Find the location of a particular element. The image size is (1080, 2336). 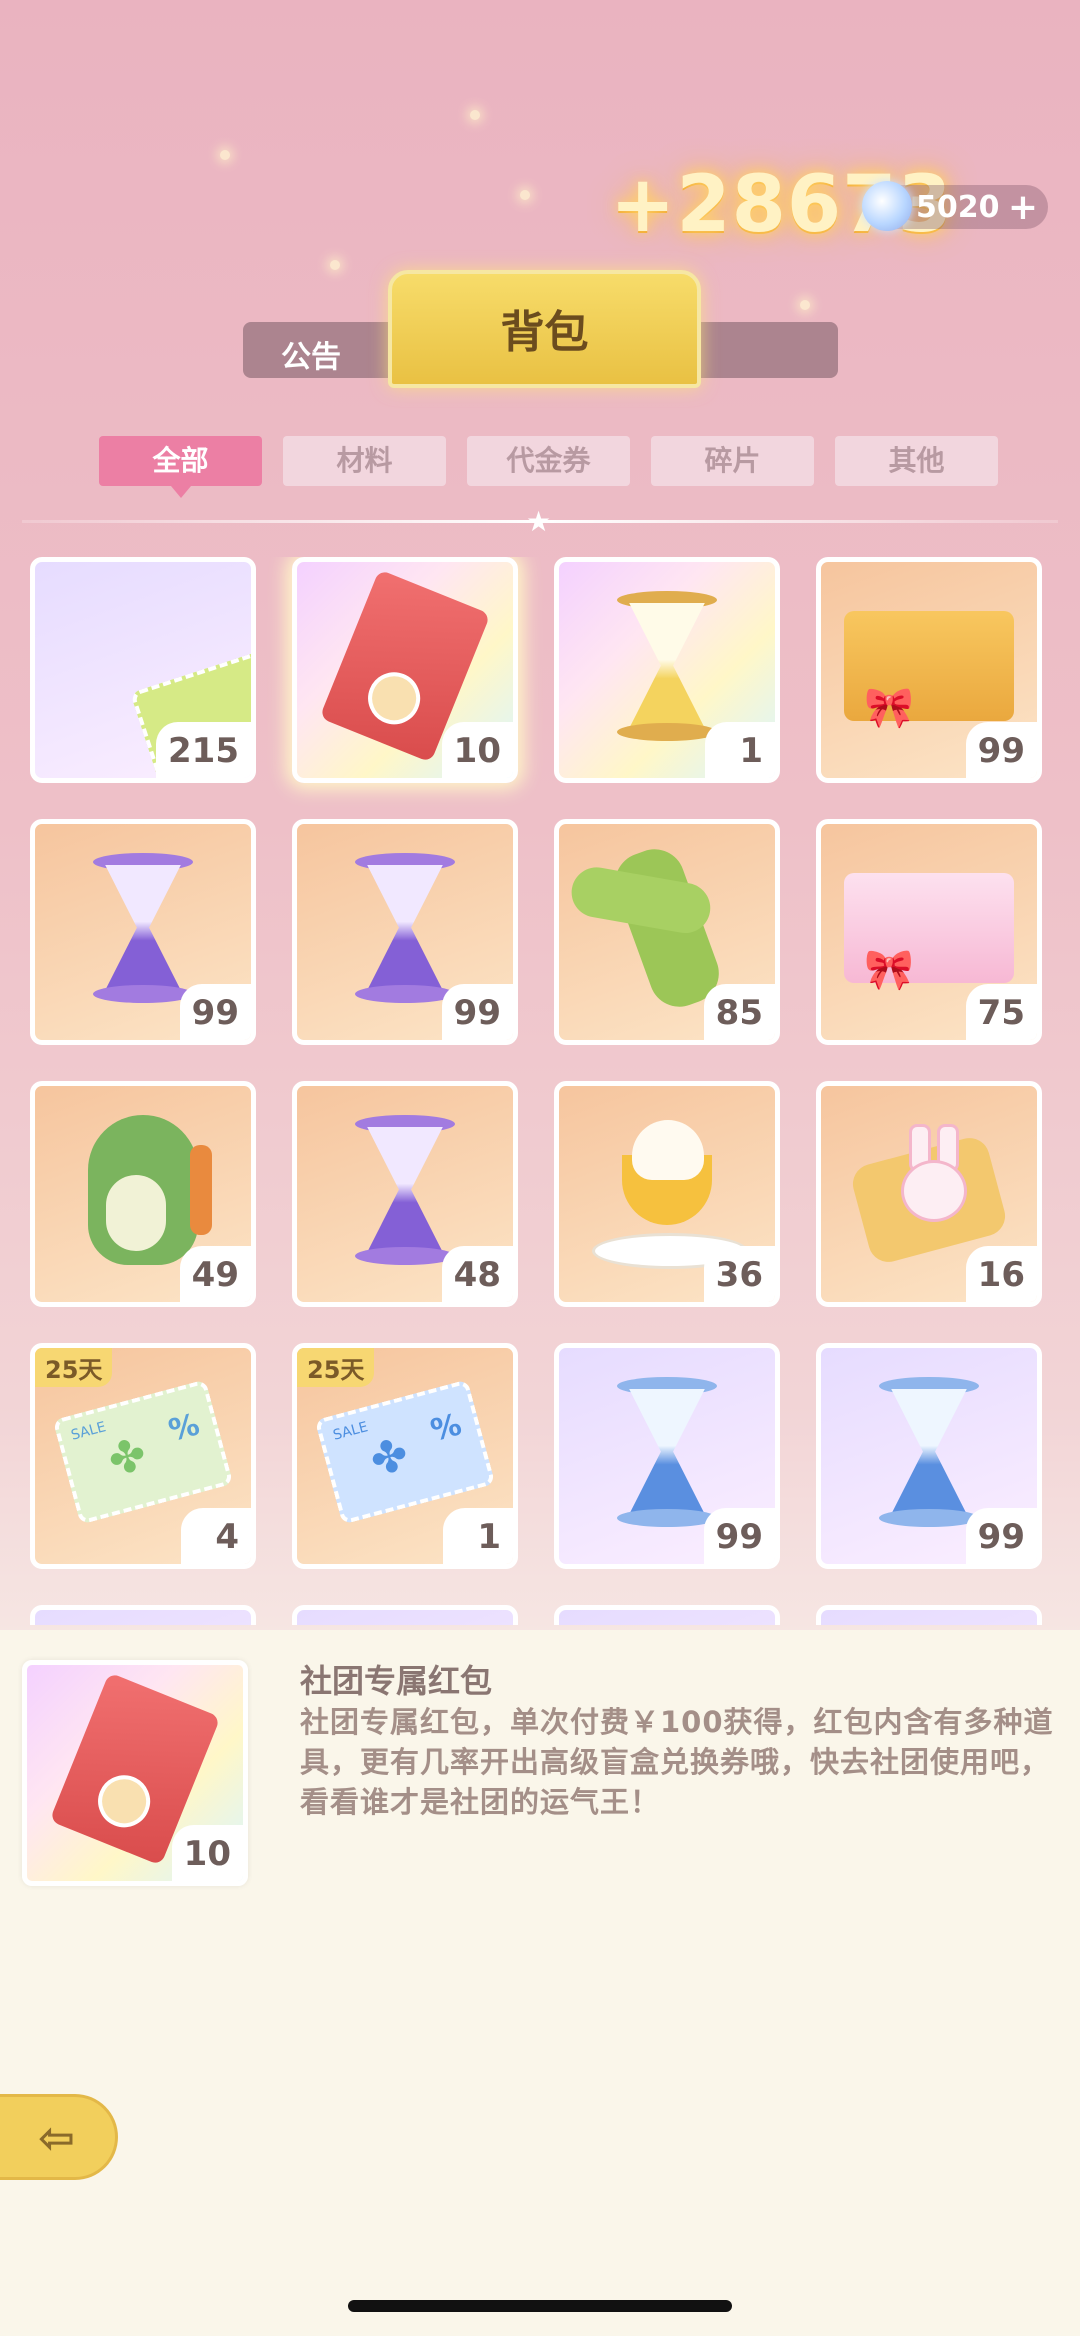

tab-materials: 材料 is located at coordinates (364, 461).